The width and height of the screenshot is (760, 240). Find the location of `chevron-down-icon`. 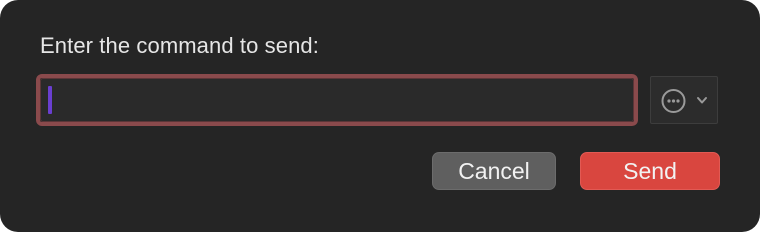

chevron-down-icon is located at coordinates (702, 100).